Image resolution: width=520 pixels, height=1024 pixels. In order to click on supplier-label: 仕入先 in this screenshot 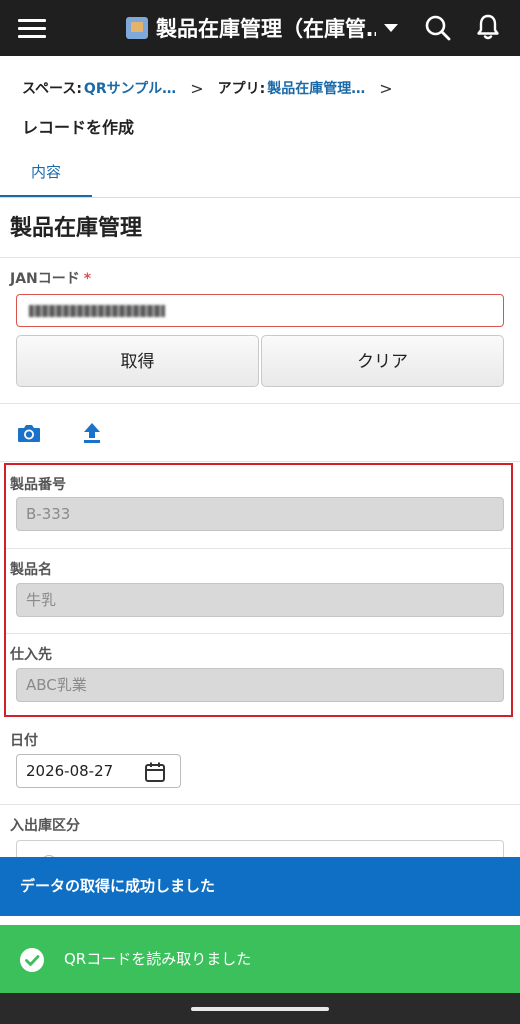, I will do `click(31, 655)`.